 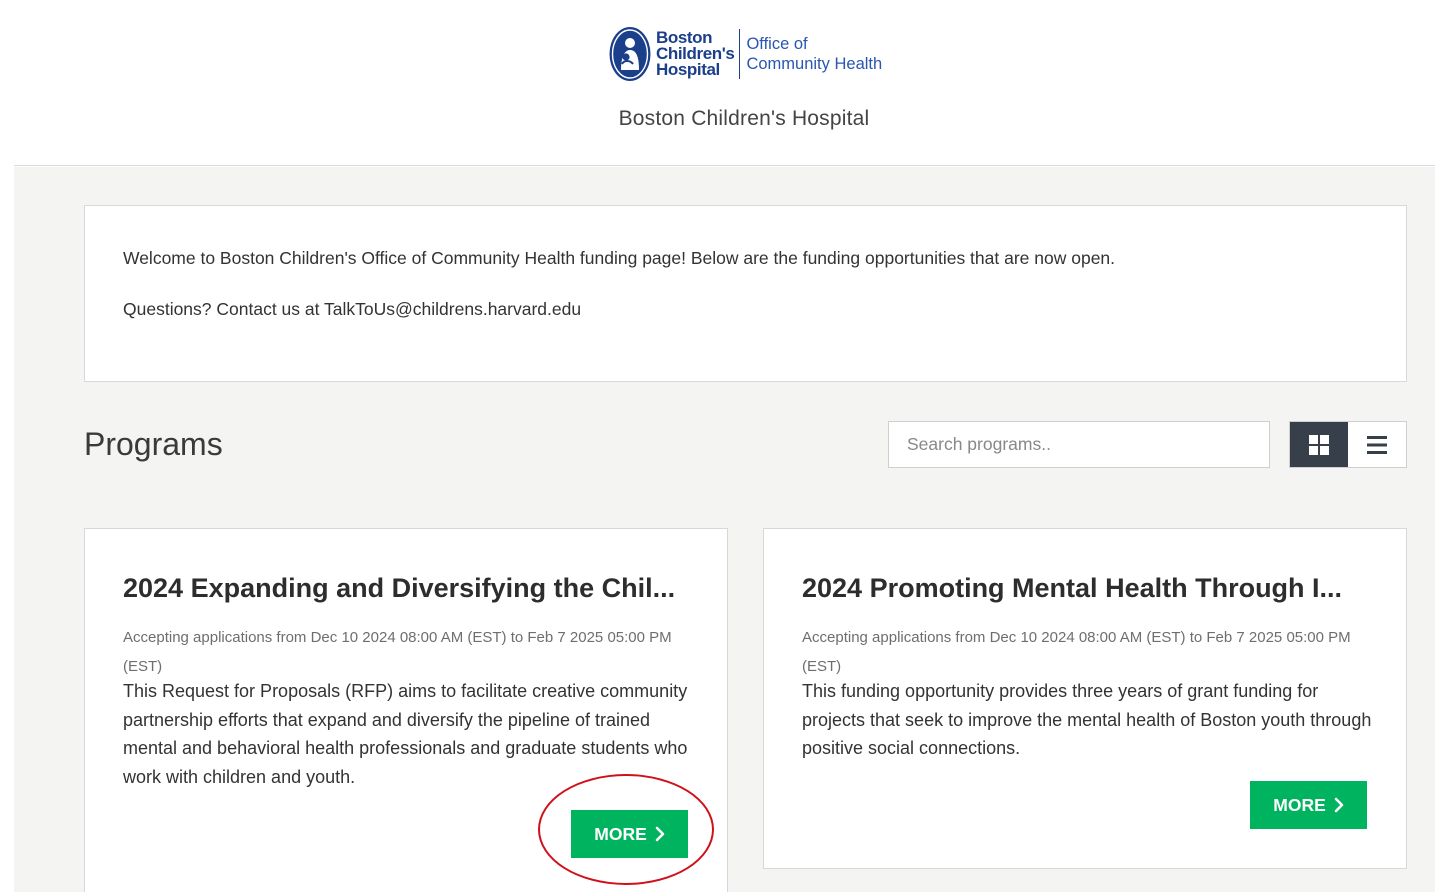 I want to click on logo-wordmark: Boston Children's Hospital, so click(x=695, y=54).